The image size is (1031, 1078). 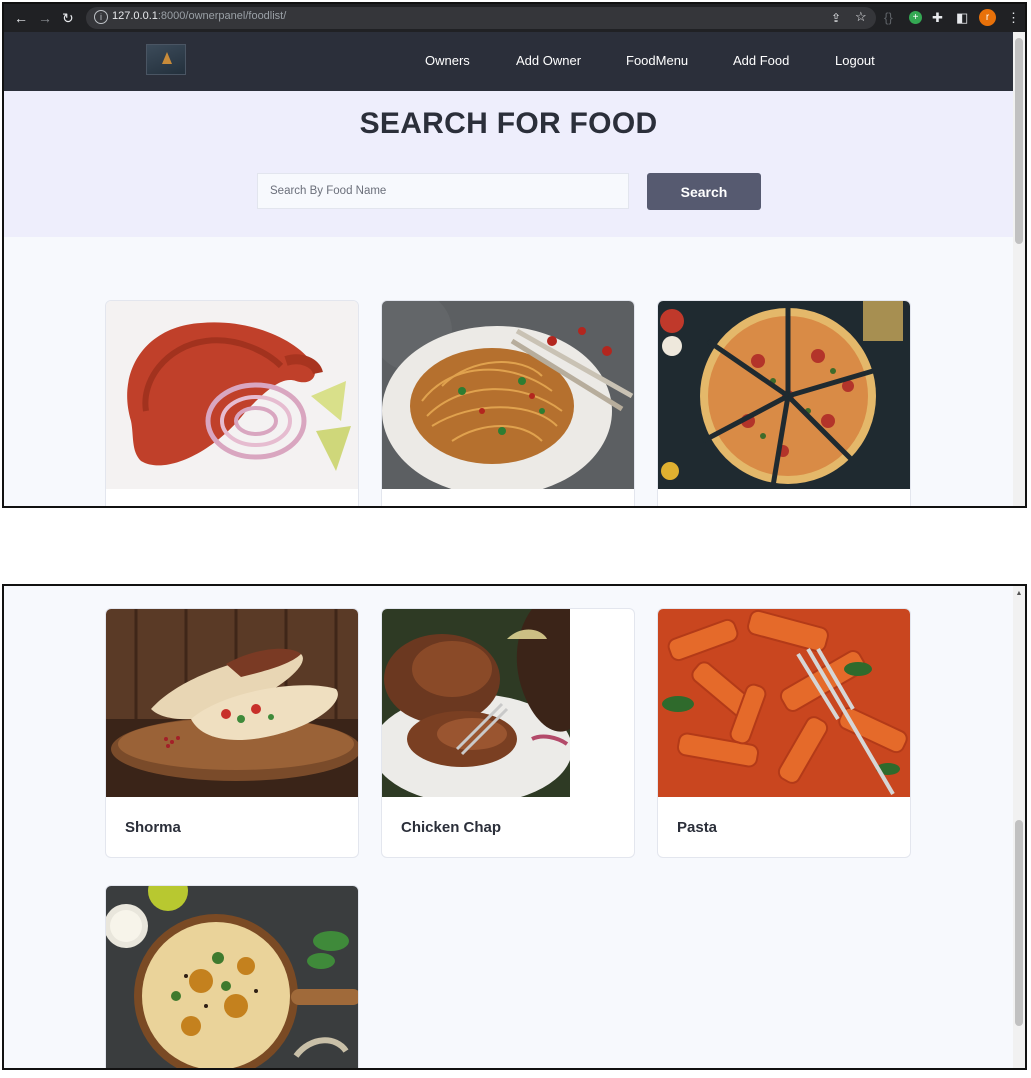 What do you see at coordinates (443, 191) in the screenshot?
I see `search-input` at bounding box center [443, 191].